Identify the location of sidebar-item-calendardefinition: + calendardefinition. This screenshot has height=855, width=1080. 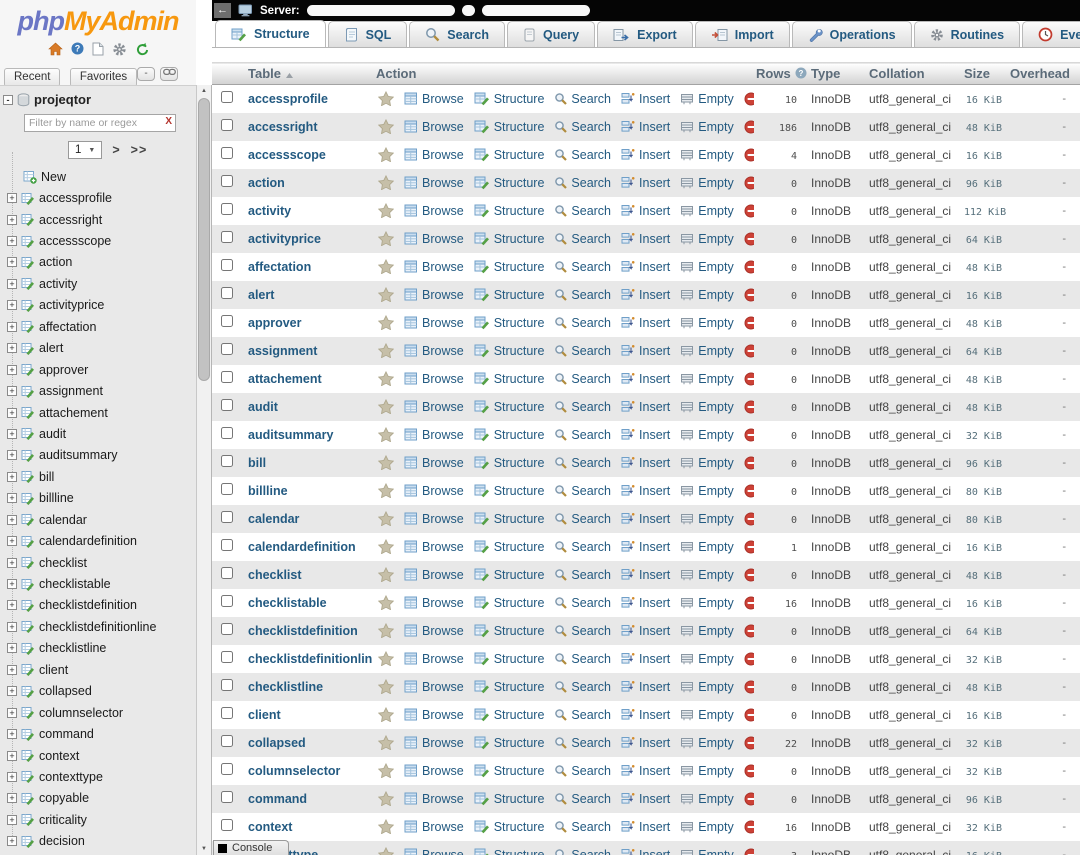
(98, 540).